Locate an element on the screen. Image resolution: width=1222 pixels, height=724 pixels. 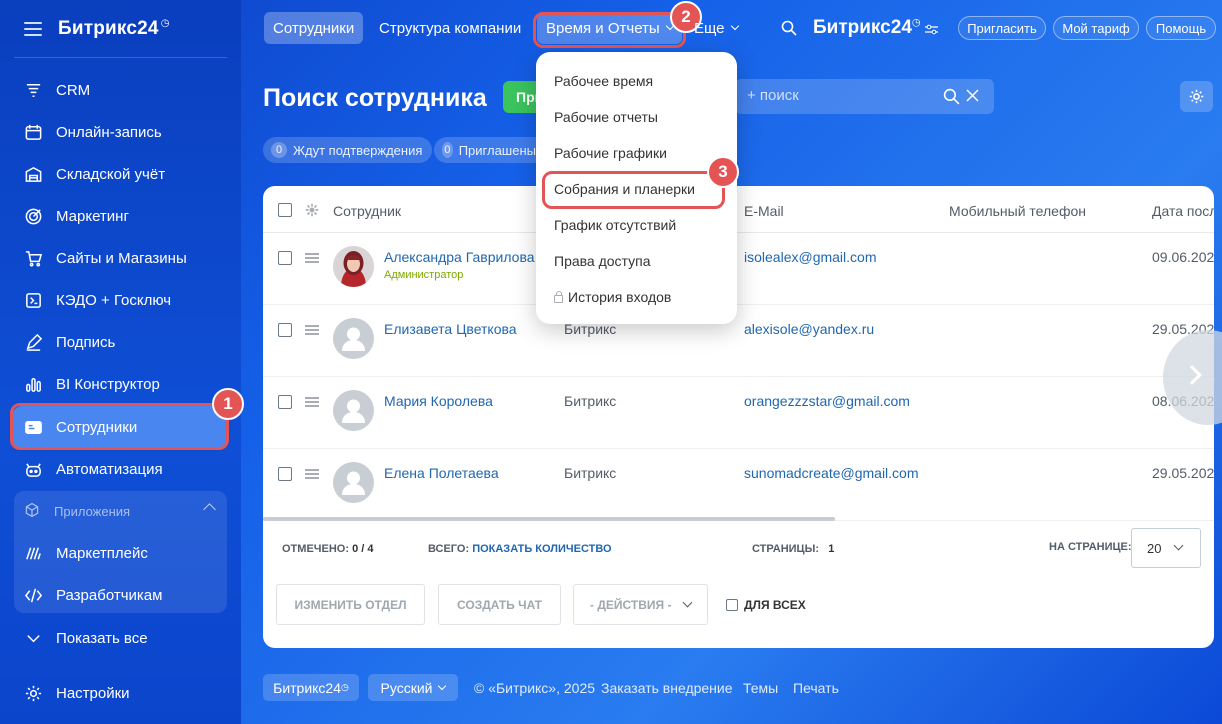
menu-icon is located at coordinates (33, 28).